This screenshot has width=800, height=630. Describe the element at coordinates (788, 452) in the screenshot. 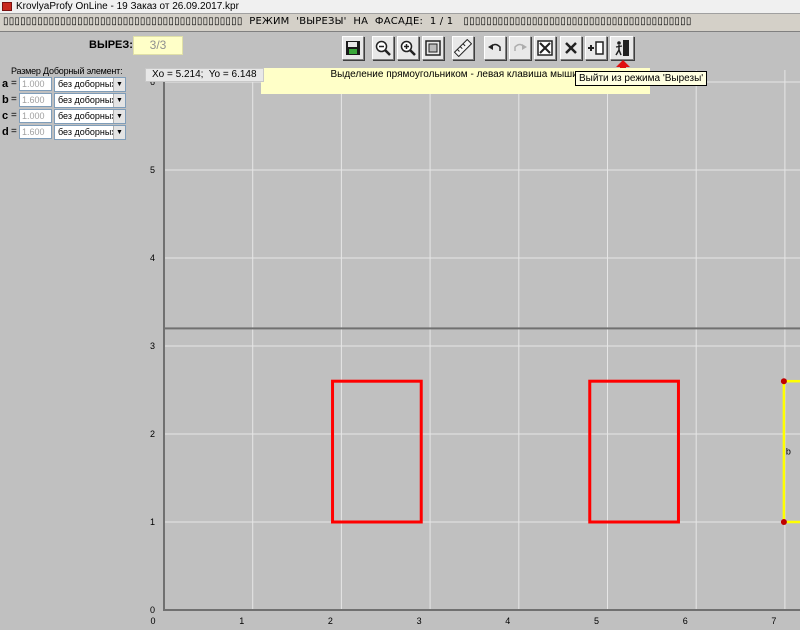

I see `side-label: b` at that location.